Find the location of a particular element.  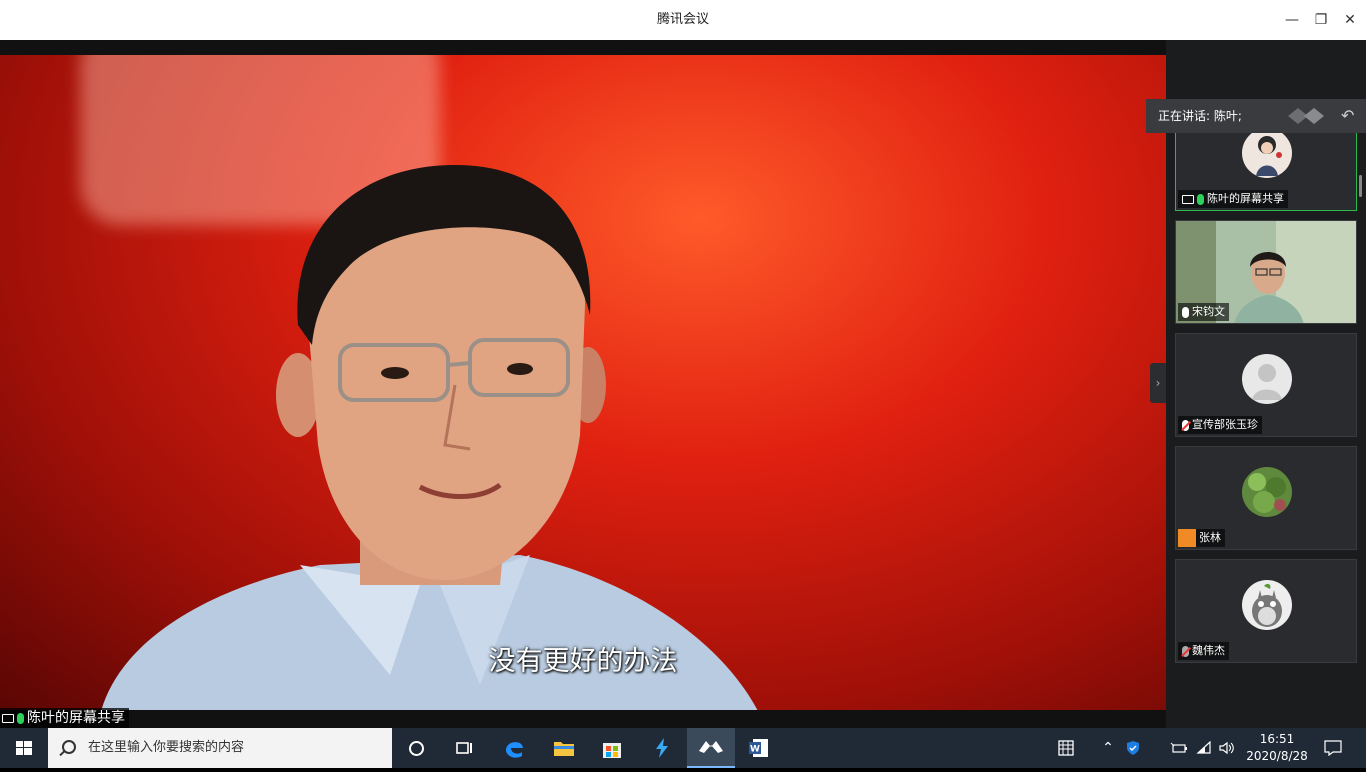

collapse-sidebar-button: › is located at coordinates (1158, 383).